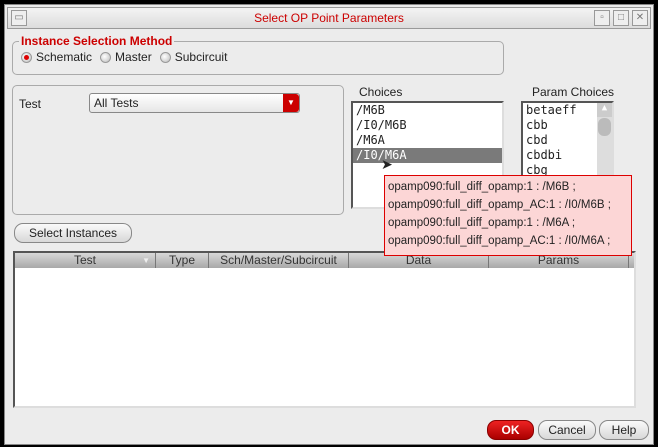  I want to click on column-header-type: Type, so click(182, 260).